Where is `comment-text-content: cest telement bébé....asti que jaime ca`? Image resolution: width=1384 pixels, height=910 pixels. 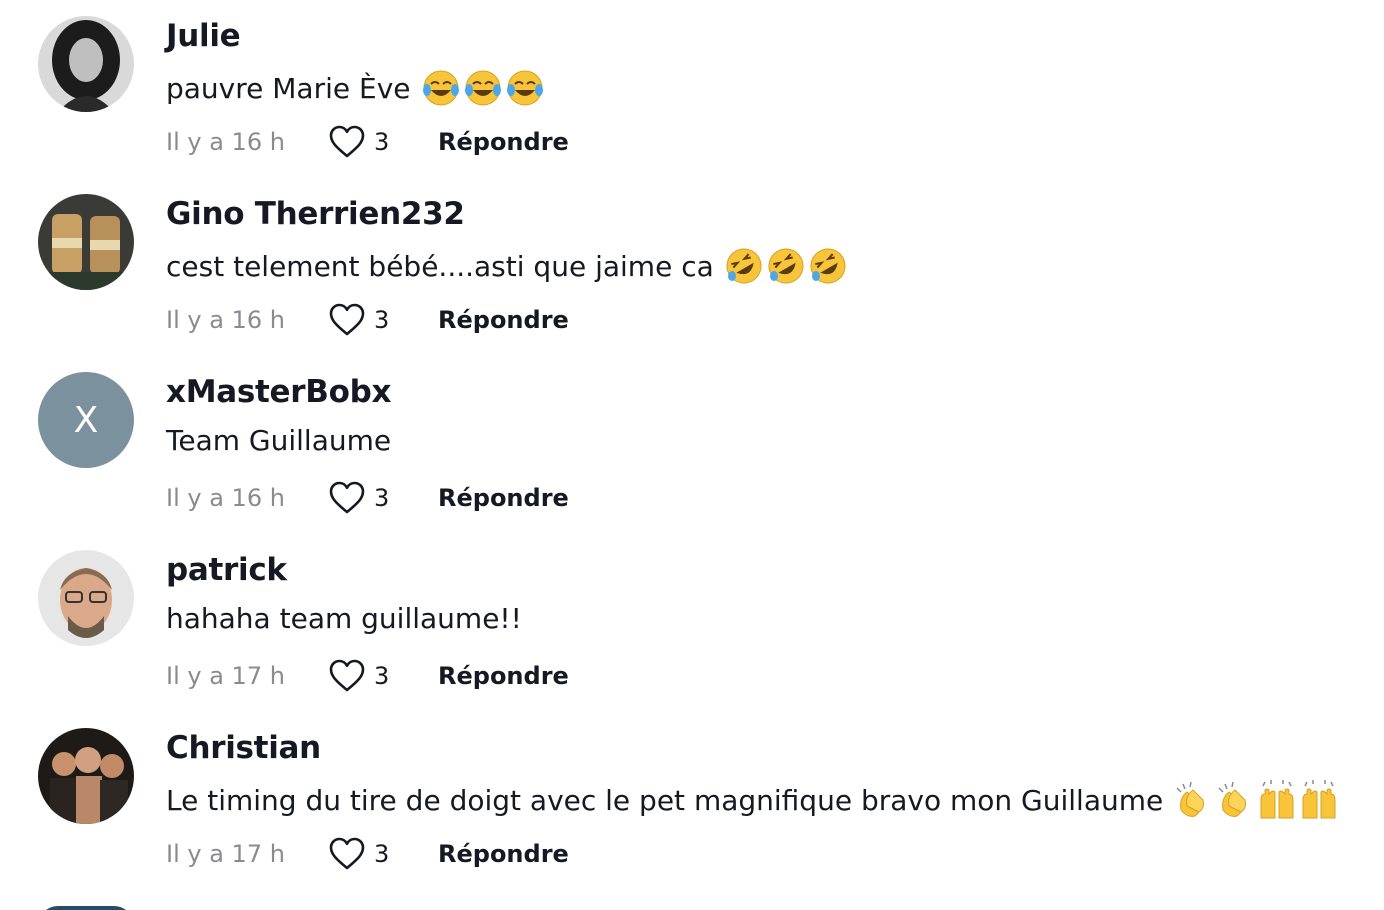 comment-text-content: cest telement bébé....asti que jaime ca is located at coordinates (440, 266).